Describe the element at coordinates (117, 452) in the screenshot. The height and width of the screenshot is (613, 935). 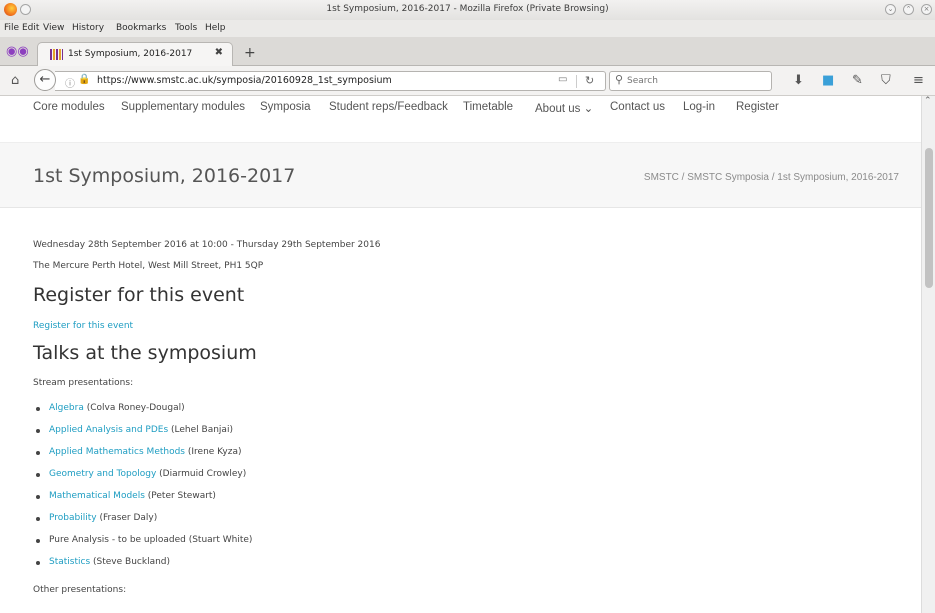
I see `presentation-link: Applied Mathematics Methods` at that location.